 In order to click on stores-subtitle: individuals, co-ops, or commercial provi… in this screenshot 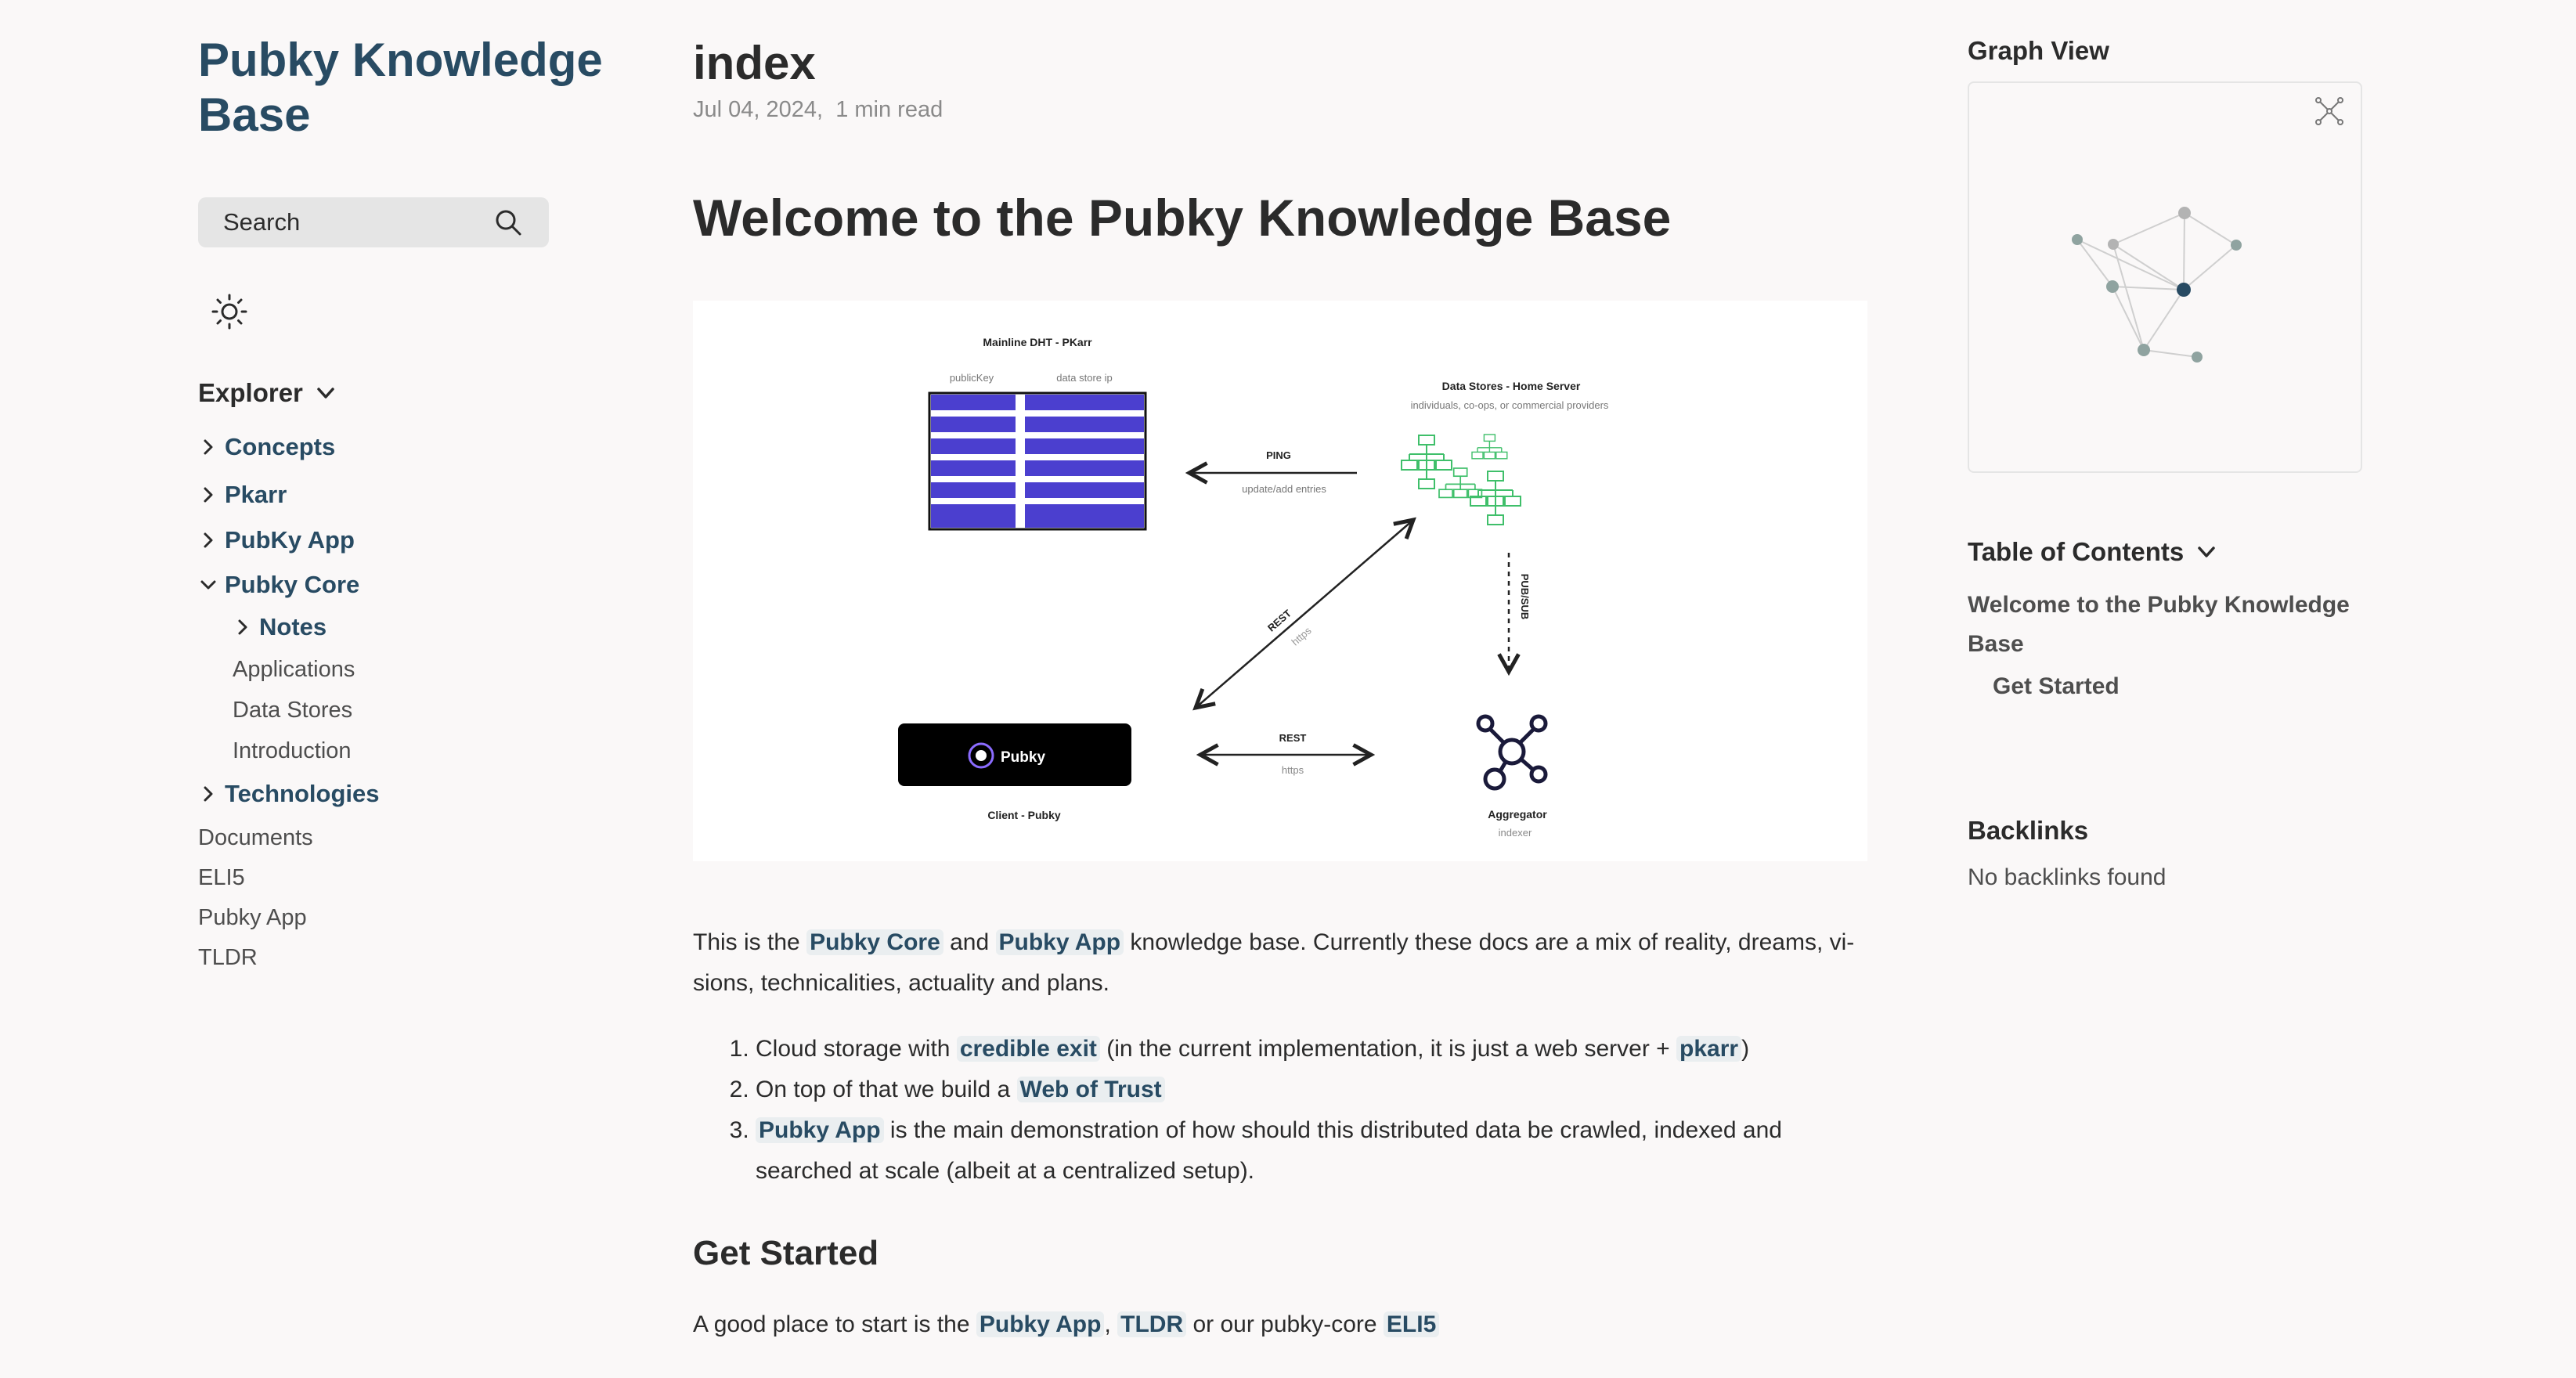, I will do `click(1510, 405)`.